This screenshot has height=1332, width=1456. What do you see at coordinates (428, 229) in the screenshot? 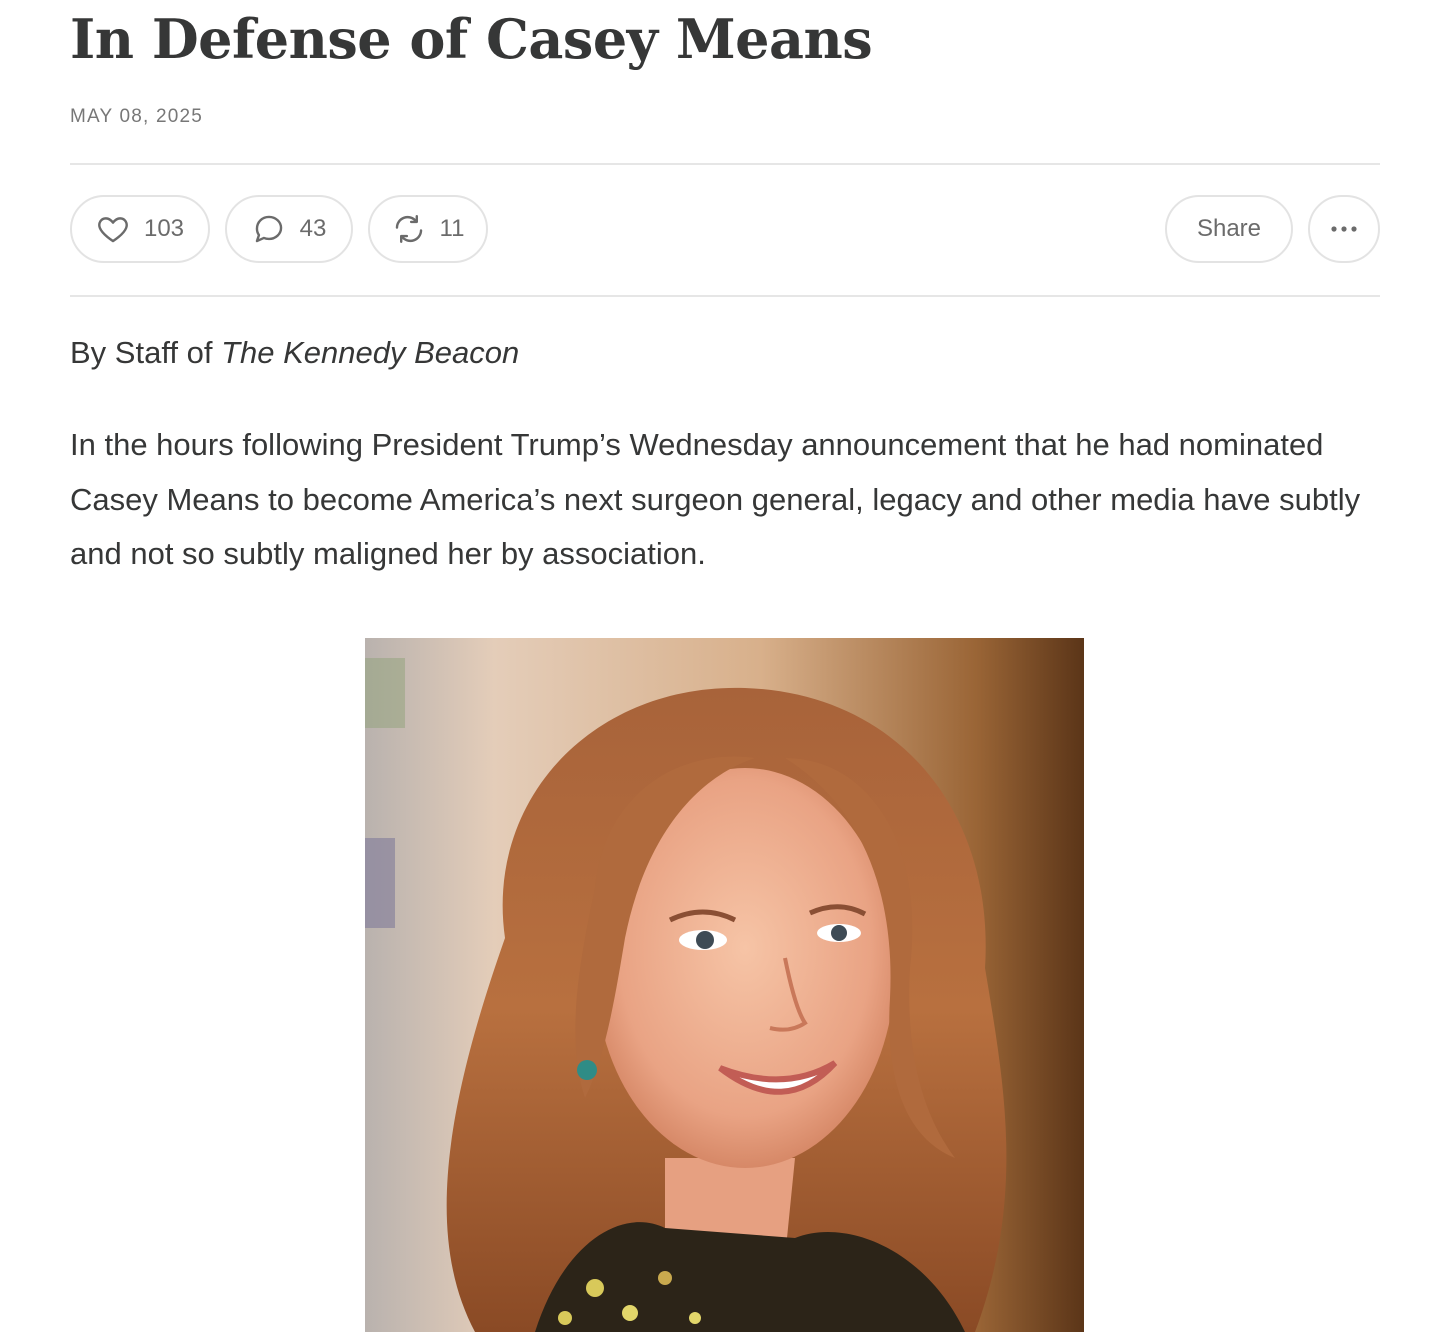
I see `restack-button: 11` at bounding box center [428, 229].